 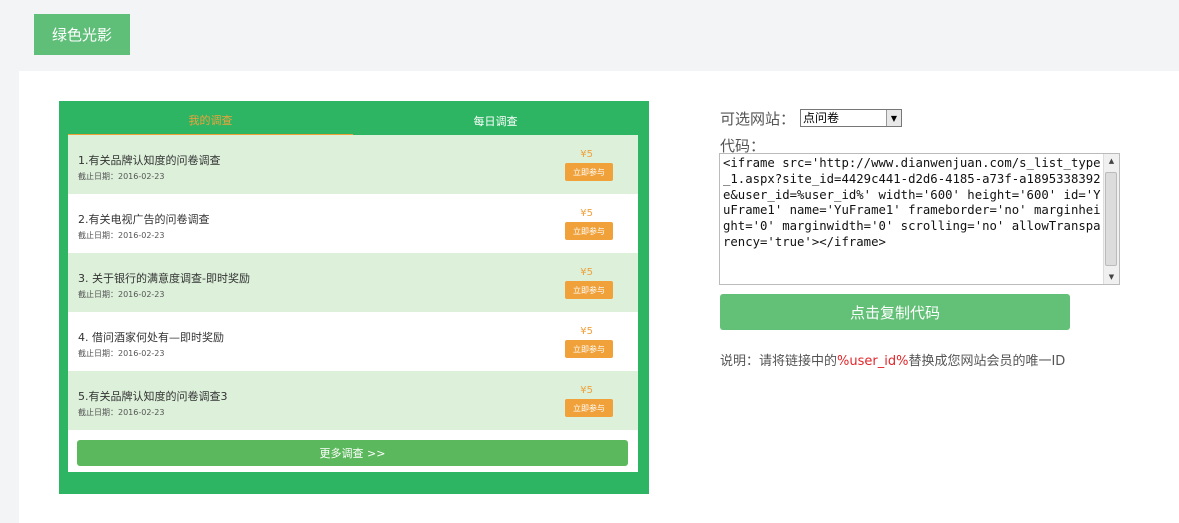 I want to click on instruction-note: 说明：请将链接中的%user_id%替换成您网站会员的唯一ID, so click(x=892, y=359).